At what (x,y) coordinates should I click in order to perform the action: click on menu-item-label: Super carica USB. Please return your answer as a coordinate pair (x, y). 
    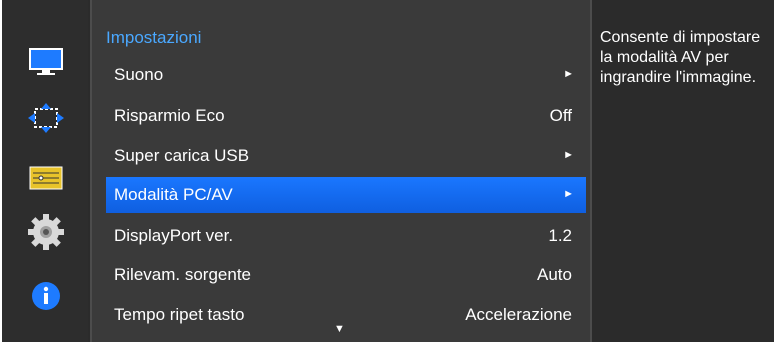
    Looking at the image, I should click on (182, 155).